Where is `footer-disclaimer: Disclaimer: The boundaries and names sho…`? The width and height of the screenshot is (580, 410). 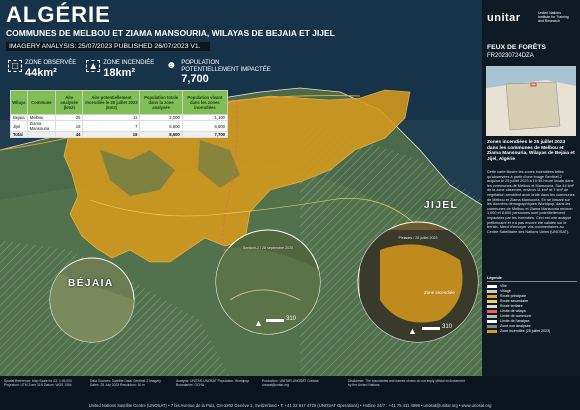 footer-disclaimer: Disclaimer: The boundaries and names sho… is located at coordinates (406, 383).